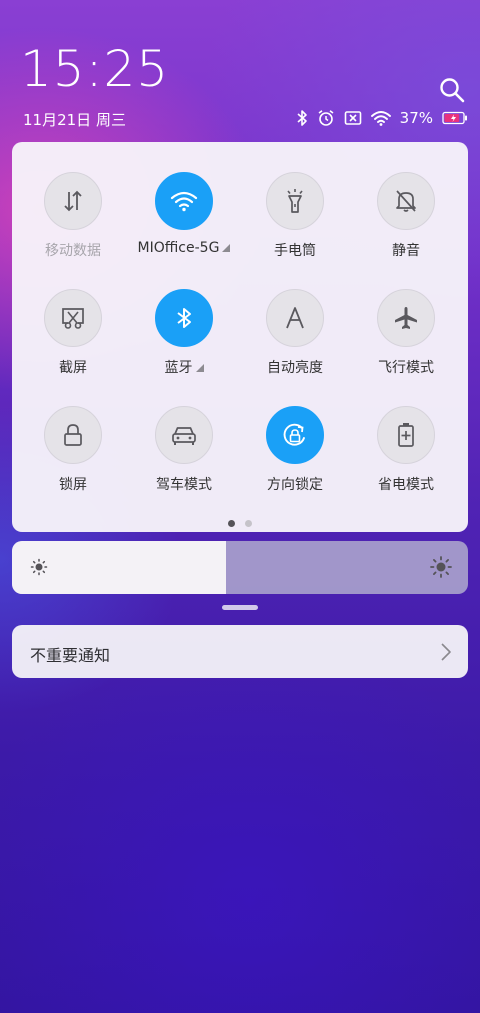 Image resolution: width=480 pixels, height=1013 pixels. I want to click on tile-auto-brightness-label: 自动亮度, so click(295, 368).